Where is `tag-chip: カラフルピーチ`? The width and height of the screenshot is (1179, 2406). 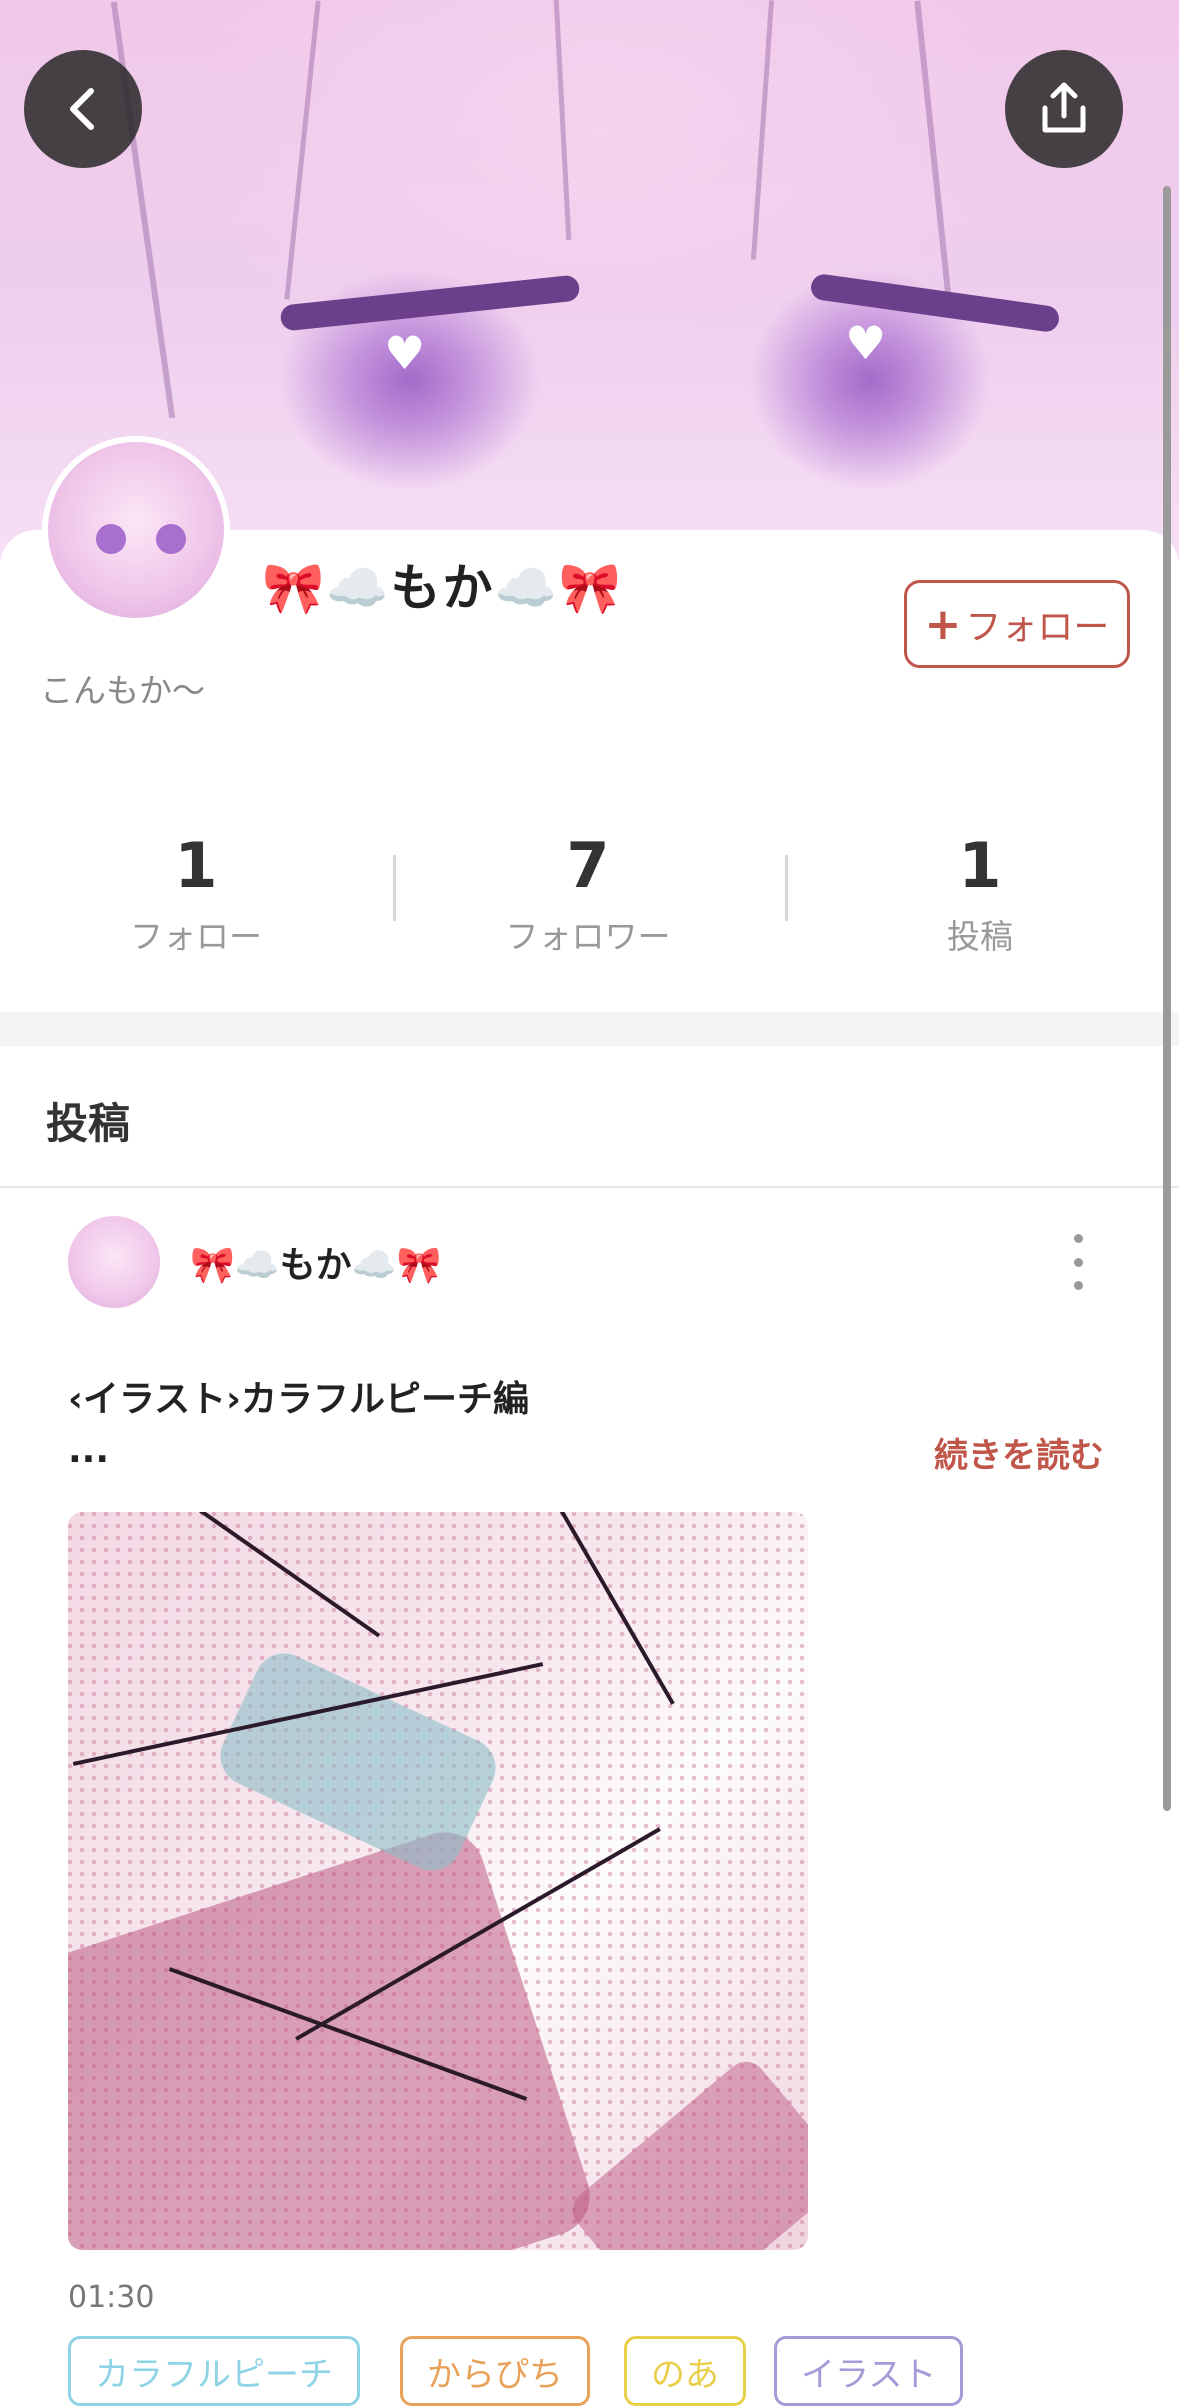 tag-chip: カラフルピーチ is located at coordinates (214, 2371).